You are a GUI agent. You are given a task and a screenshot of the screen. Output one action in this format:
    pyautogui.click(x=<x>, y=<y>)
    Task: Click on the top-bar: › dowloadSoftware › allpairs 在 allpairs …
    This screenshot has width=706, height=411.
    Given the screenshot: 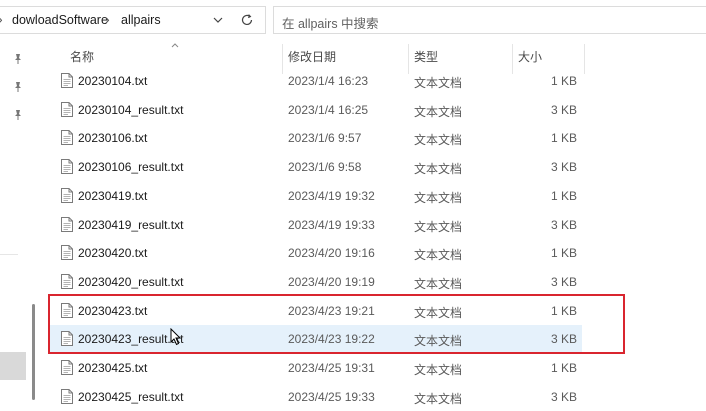 What is the action you would take?
    pyautogui.click(x=353, y=20)
    